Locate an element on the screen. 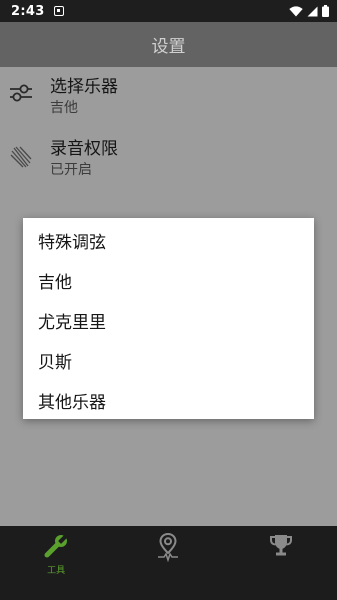  settings-item-instrument: 选择乐器 吉他 is located at coordinates (168, 99).